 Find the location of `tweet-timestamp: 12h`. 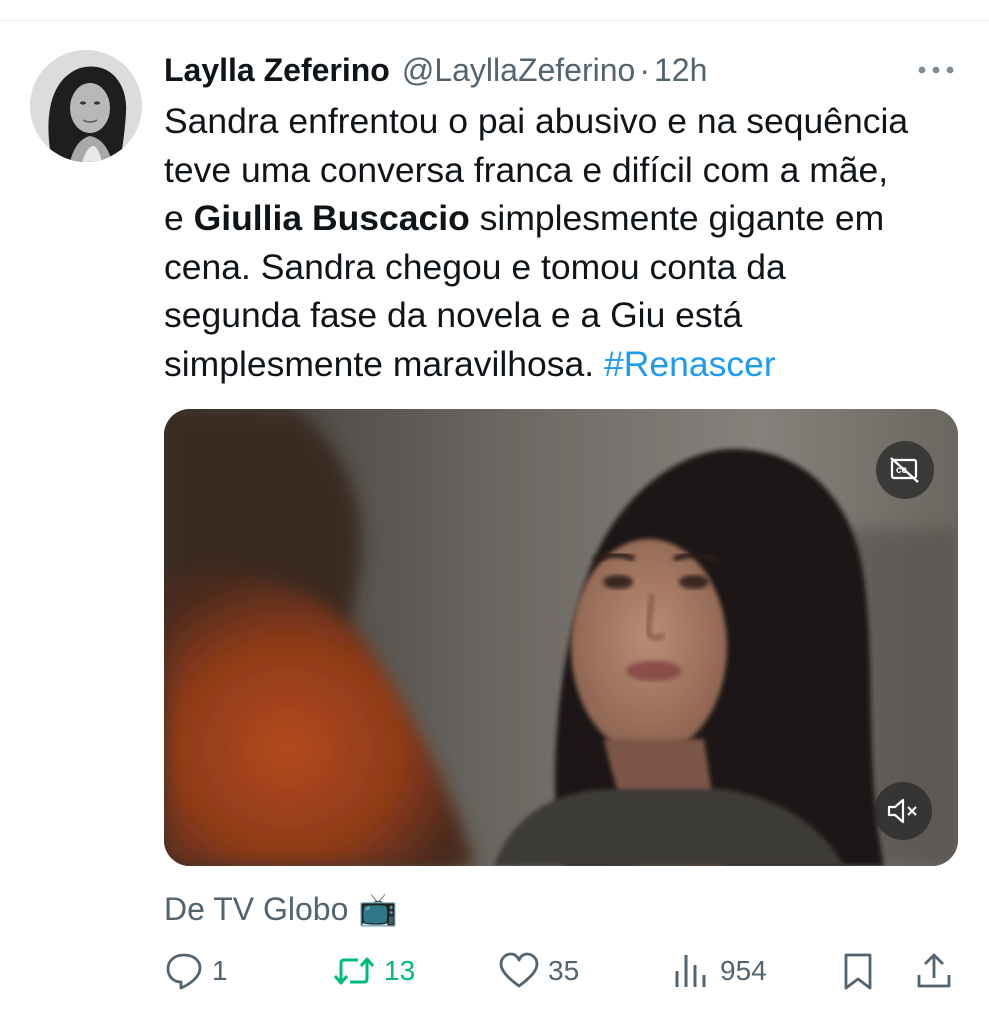

tweet-timestamp: 12h is located at coordinates (680, 70).